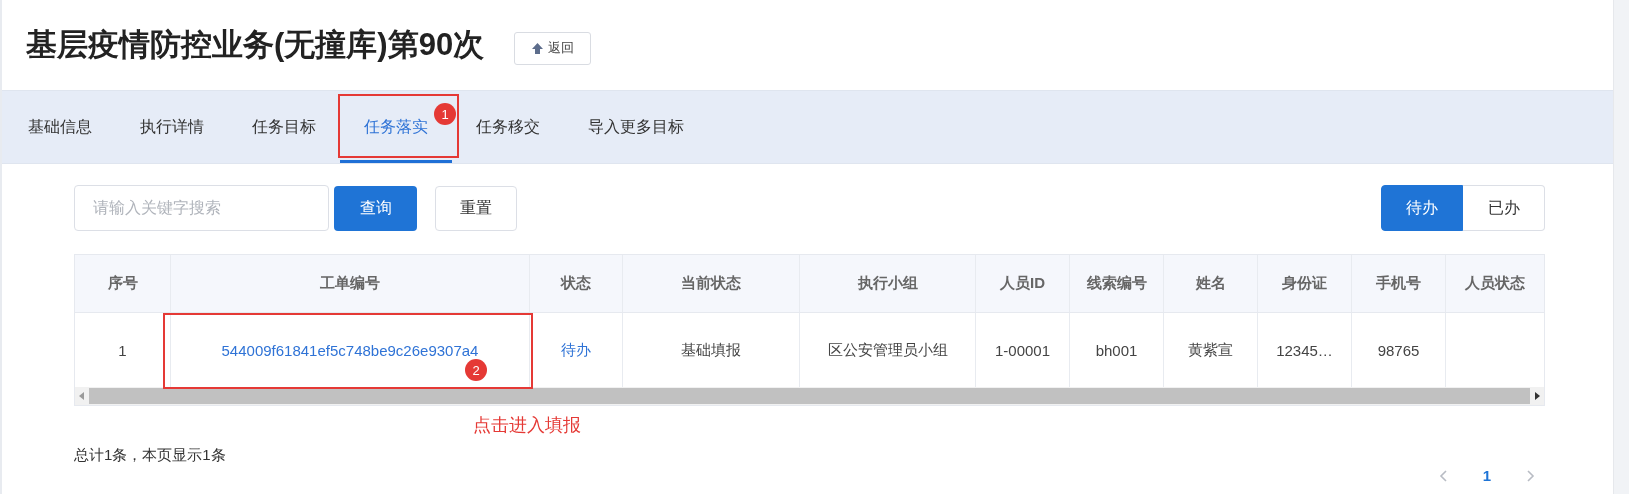 The image size is (1629, 494). What do you see at coordinates (123, 283) in the screenshot?
I see `column-header: 序号` at bounding box center [123, 283].